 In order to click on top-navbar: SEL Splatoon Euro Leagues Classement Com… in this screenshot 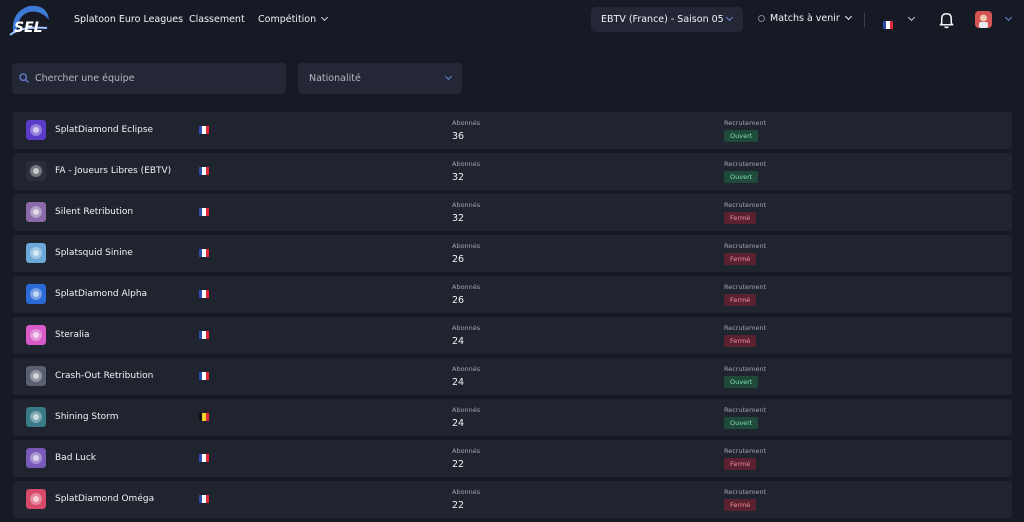, I will do `click(512, 21)`.